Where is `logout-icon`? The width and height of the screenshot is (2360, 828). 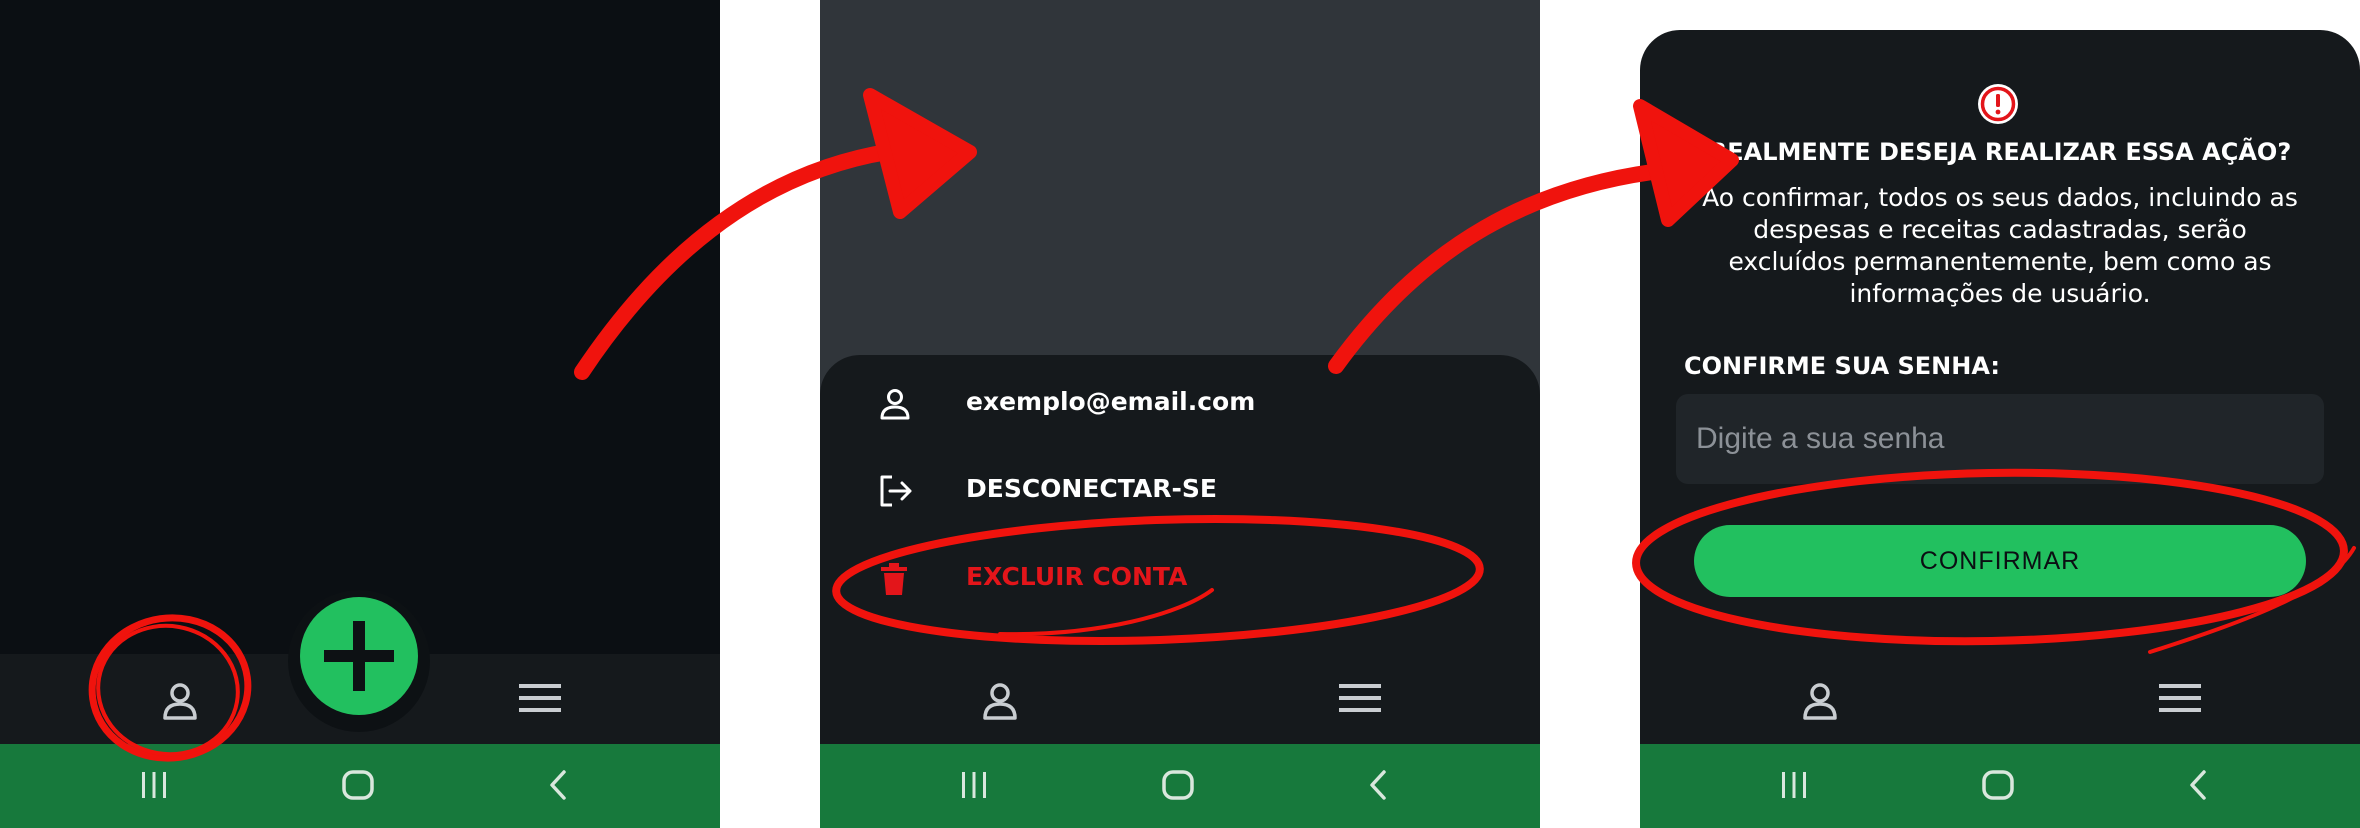 logout-icon is located at coordinates (896, 493).